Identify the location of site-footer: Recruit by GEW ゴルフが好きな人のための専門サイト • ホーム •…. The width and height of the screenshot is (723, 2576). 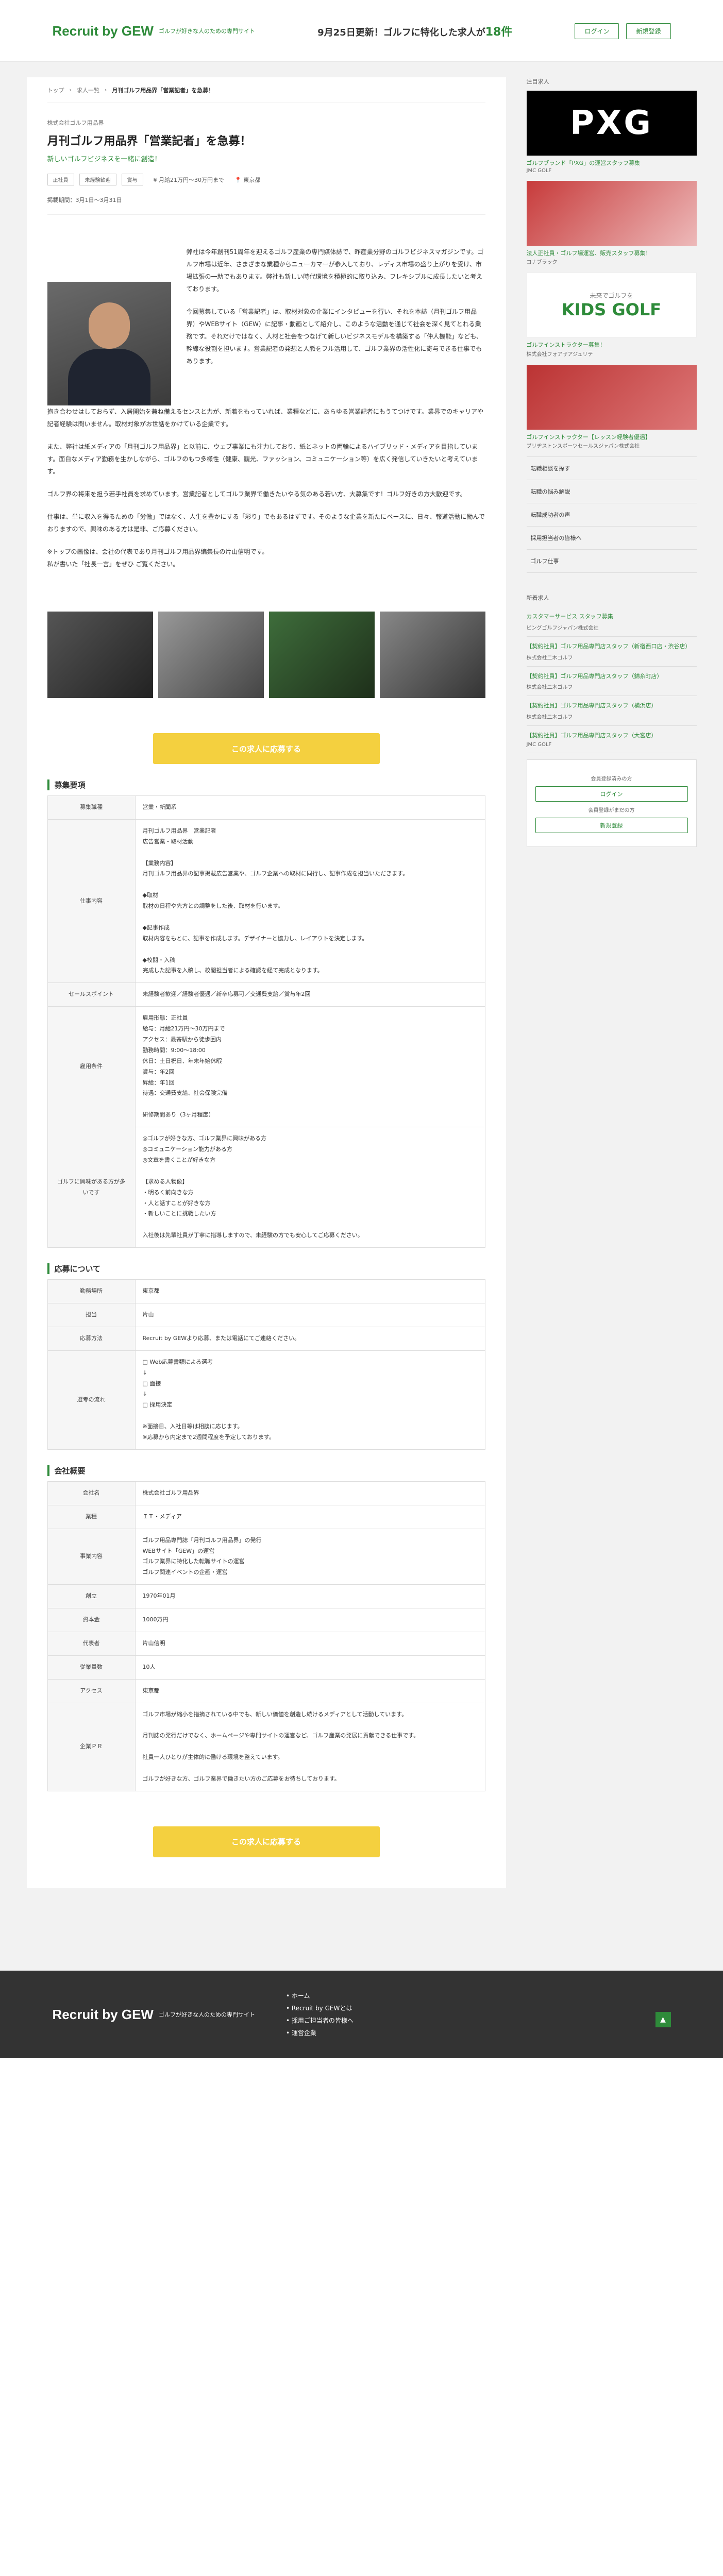
(361, 2014).